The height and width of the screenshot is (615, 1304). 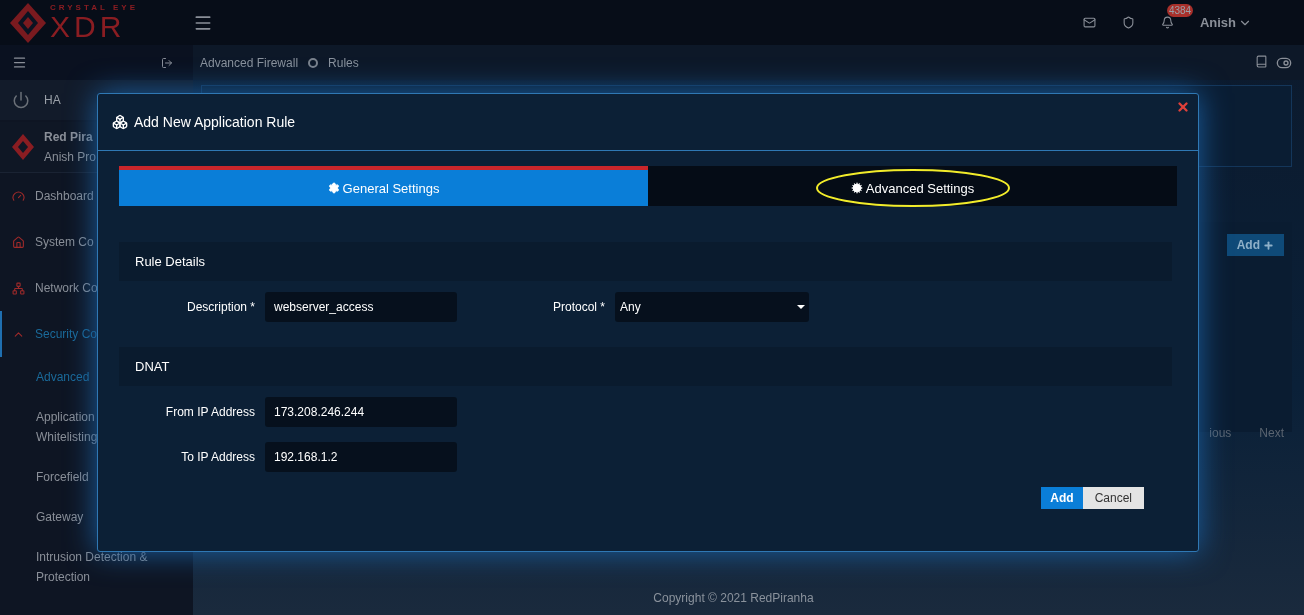 I want to click on book-icon, so click(x=1261, y=62).